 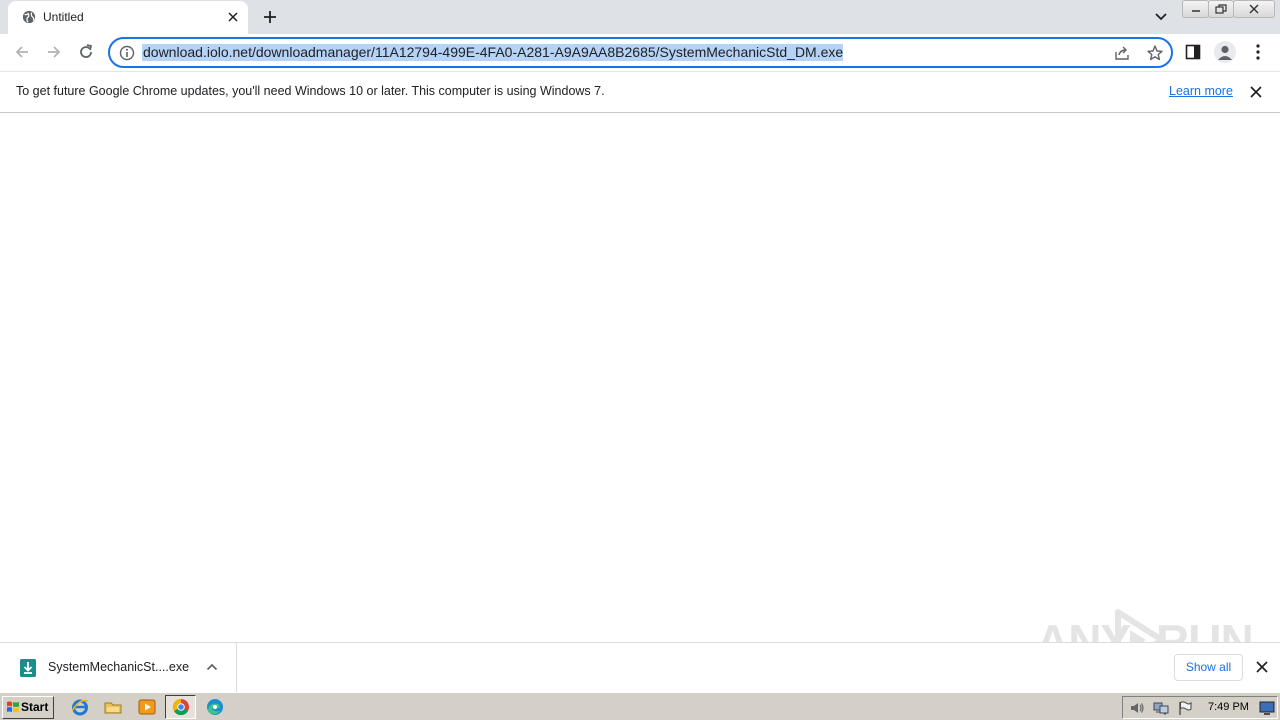 I want to click on restore-button, so click(x=1221, y=9).